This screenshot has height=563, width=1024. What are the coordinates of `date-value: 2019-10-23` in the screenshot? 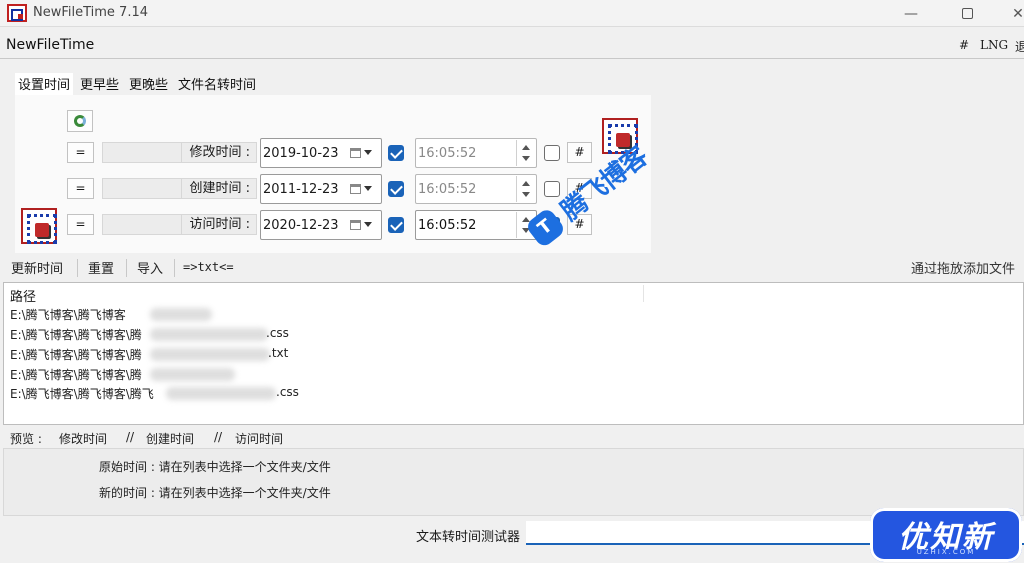 It's located at (301, 153).